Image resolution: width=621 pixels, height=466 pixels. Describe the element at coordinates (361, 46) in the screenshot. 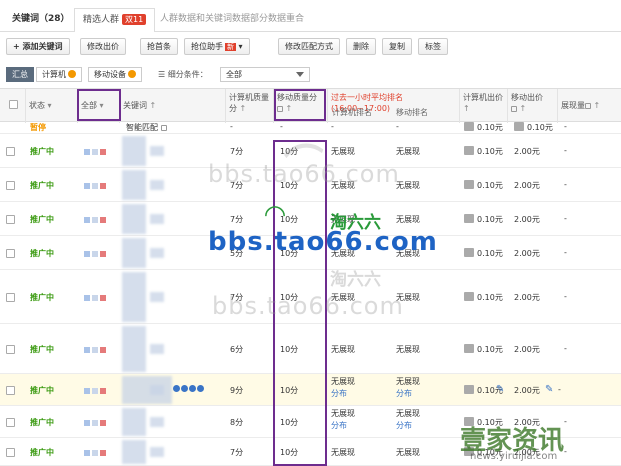

I see `delete-button: 删除` at that location.